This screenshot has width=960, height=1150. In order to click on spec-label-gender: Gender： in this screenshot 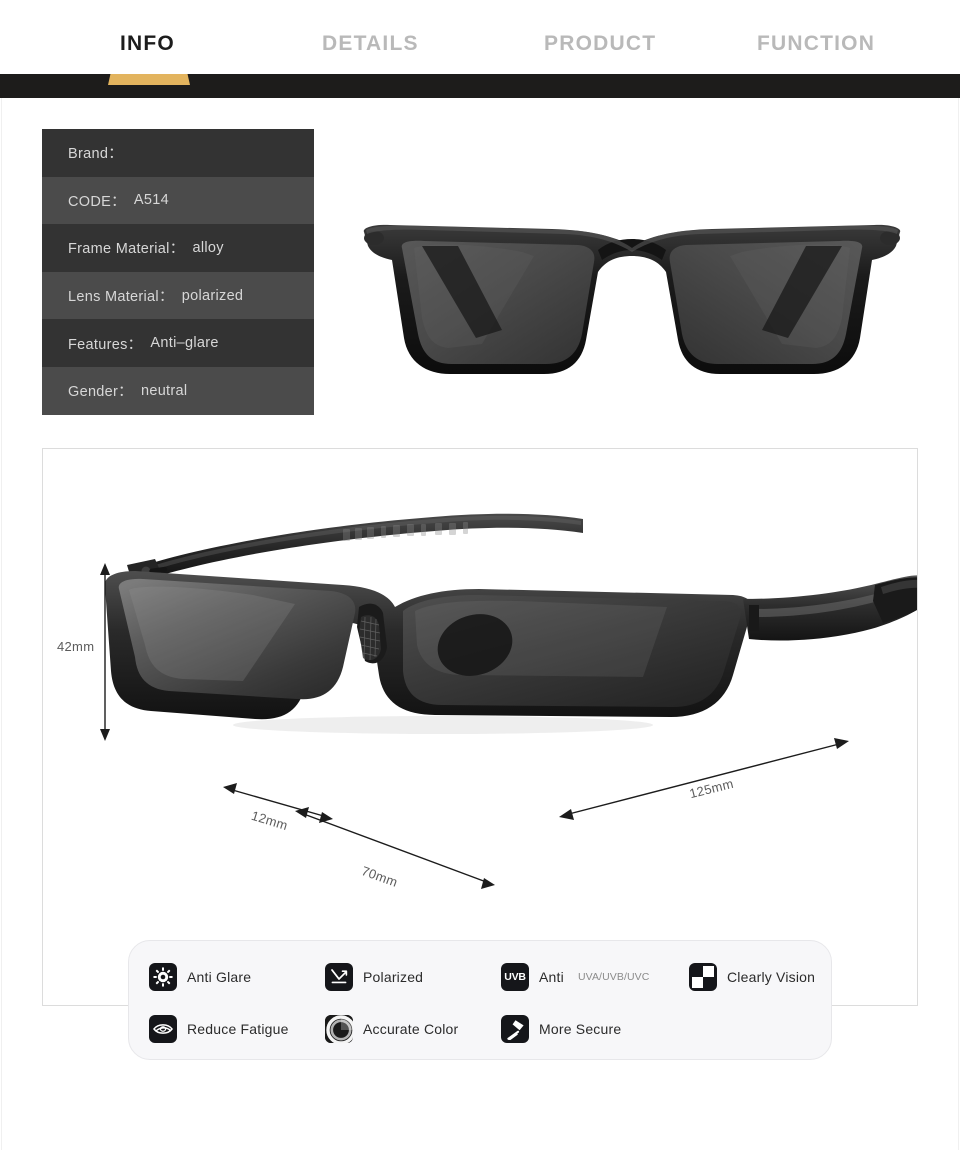, I will do `click(100, 392)`.